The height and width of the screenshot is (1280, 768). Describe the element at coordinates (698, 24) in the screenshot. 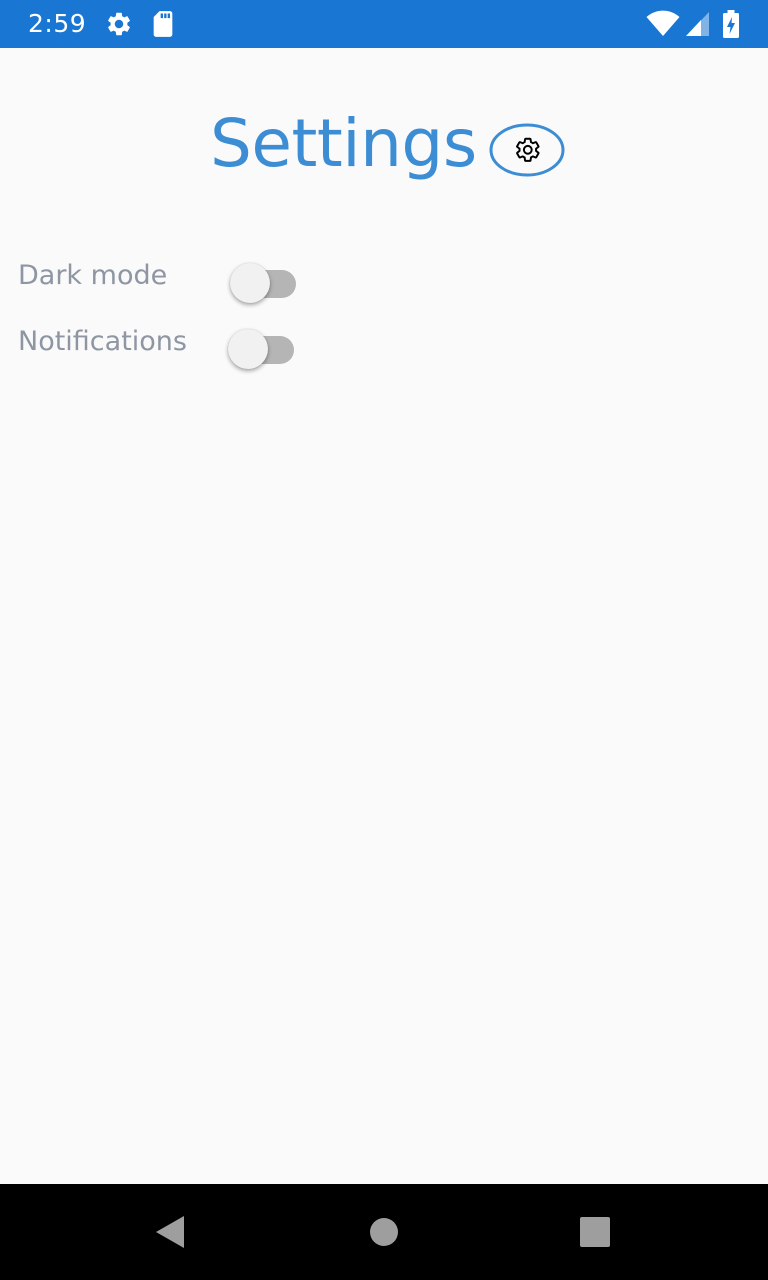

I see `signal-icon` at that location.